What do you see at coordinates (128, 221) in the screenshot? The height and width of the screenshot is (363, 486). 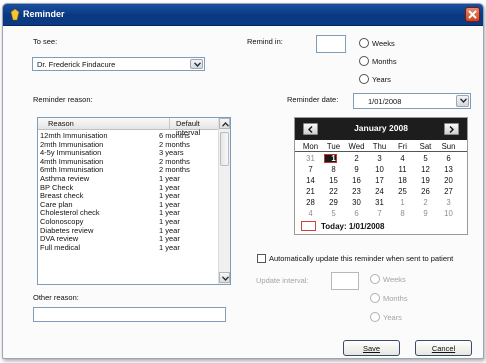 I see `list-item: Colonoscopy 1 year` at bounding box center [128, 221].